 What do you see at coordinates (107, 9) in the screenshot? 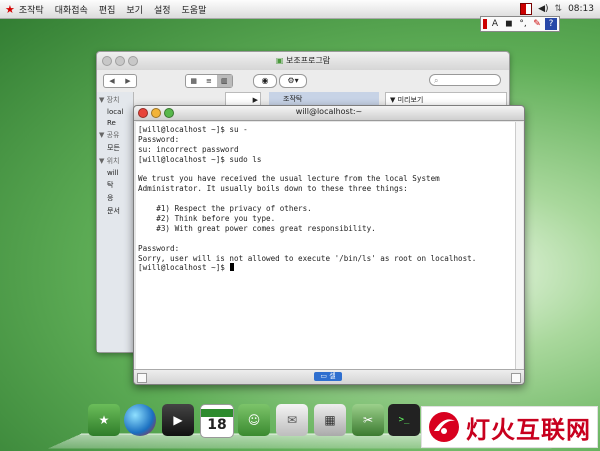
I see `menu-item-edit: 편집` at bounding box center [107, 9].